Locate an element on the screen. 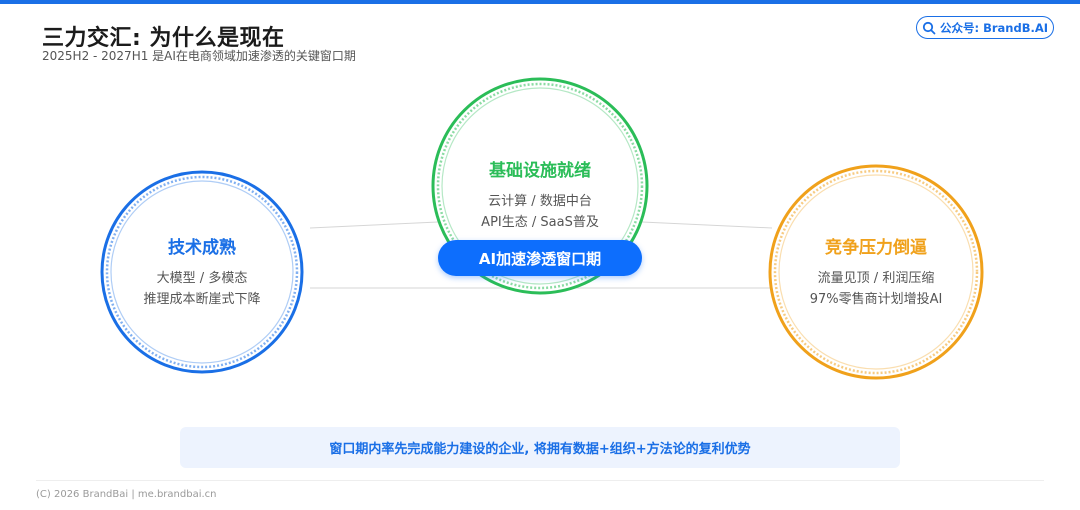 The height and width of the screenshot is (510, 1080). connector-top-right is located at coordinates (707, 225).